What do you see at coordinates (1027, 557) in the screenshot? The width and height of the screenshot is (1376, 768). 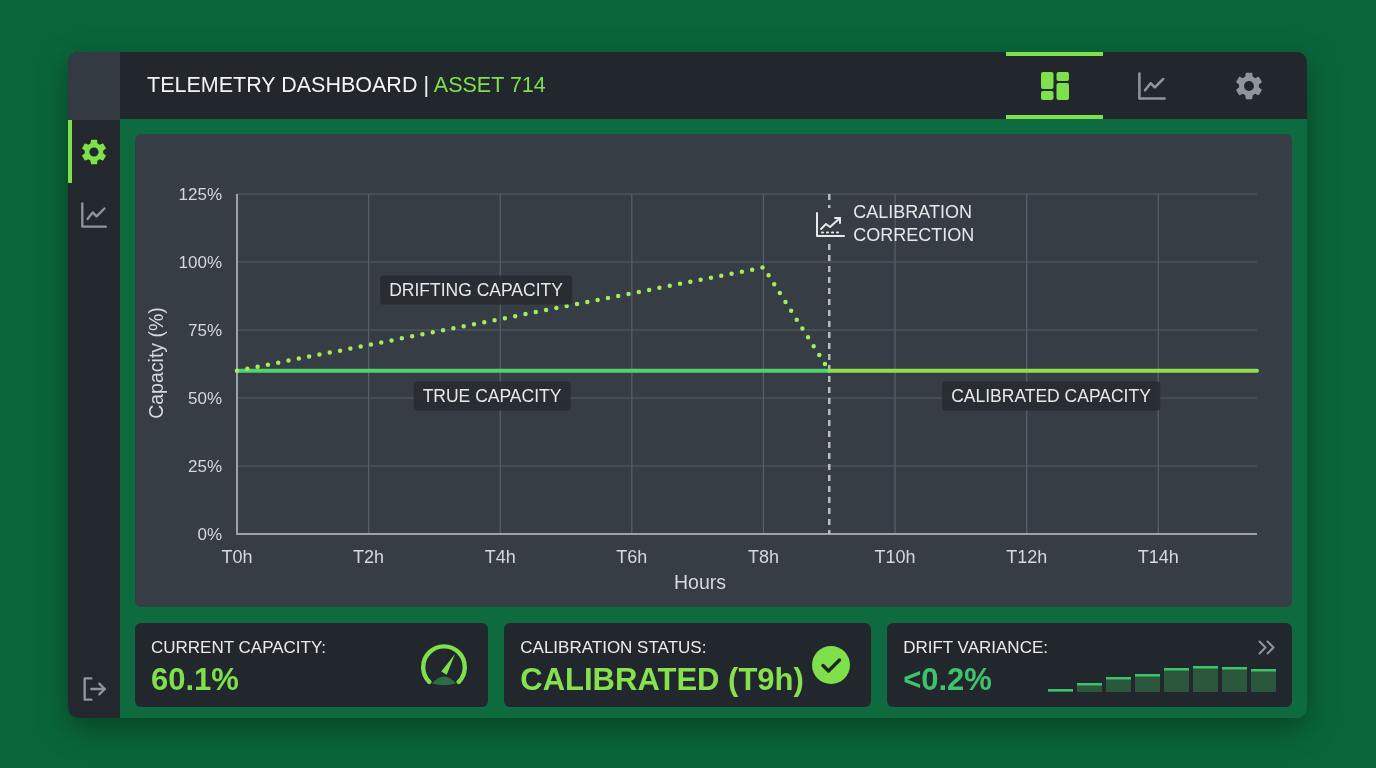 I see `axis-tick-label: T12h` at bounding box center [1027, 557].